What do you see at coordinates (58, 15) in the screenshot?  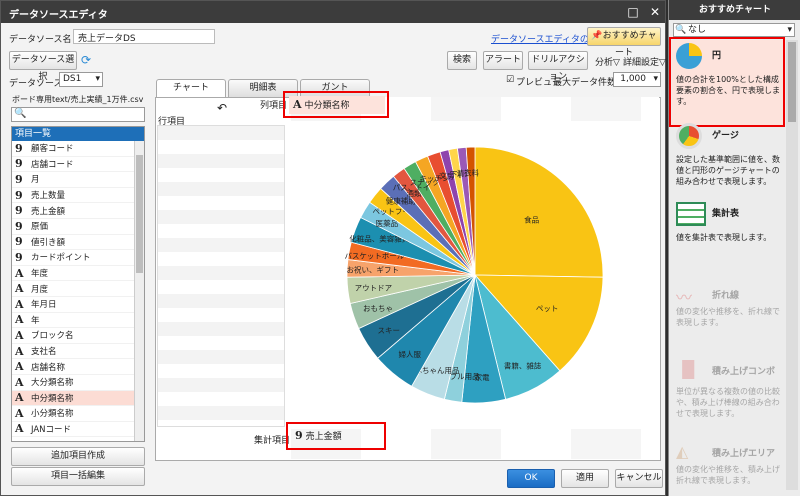 I see `window-title: データソースエディタ` at bounding box center [58, 15].